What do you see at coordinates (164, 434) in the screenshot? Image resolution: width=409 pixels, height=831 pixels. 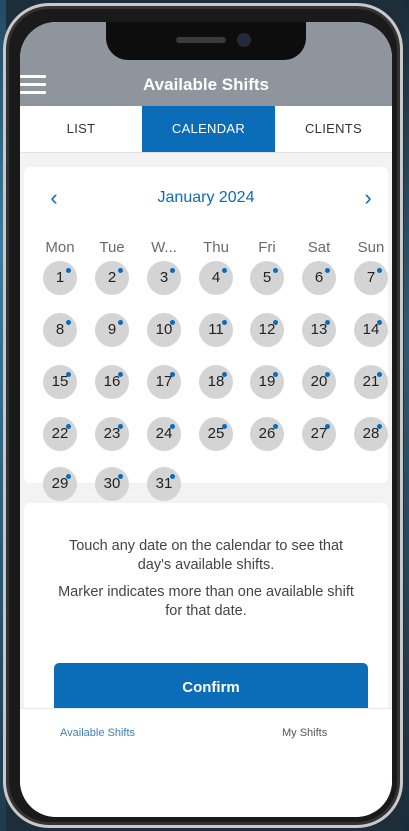 I see `calendar-day: 24` at bounding box center [164, 434].